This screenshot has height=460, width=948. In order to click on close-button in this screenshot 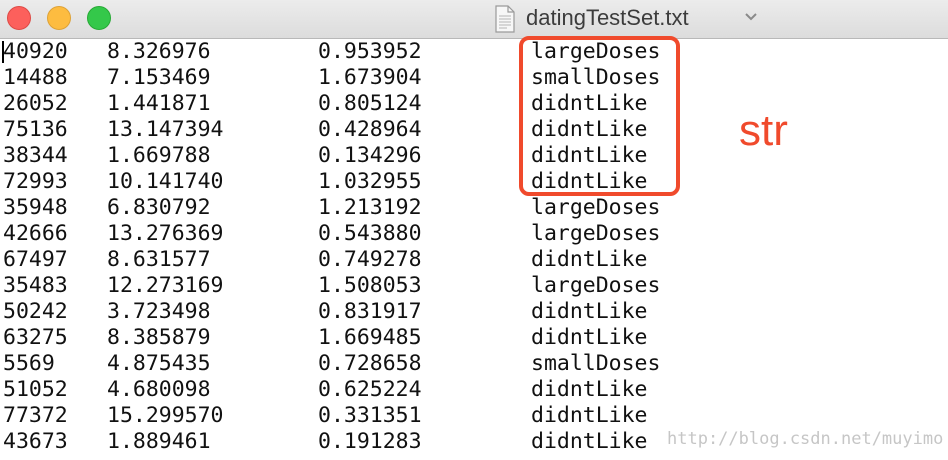, I will do `click(19, 18)`.